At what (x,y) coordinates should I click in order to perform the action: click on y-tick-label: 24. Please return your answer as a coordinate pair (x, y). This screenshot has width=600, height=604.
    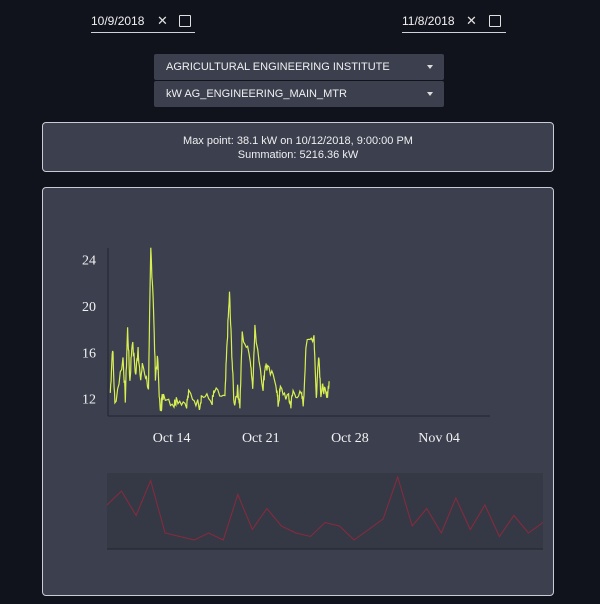
    Looking at the image, I should click on (89, 261).